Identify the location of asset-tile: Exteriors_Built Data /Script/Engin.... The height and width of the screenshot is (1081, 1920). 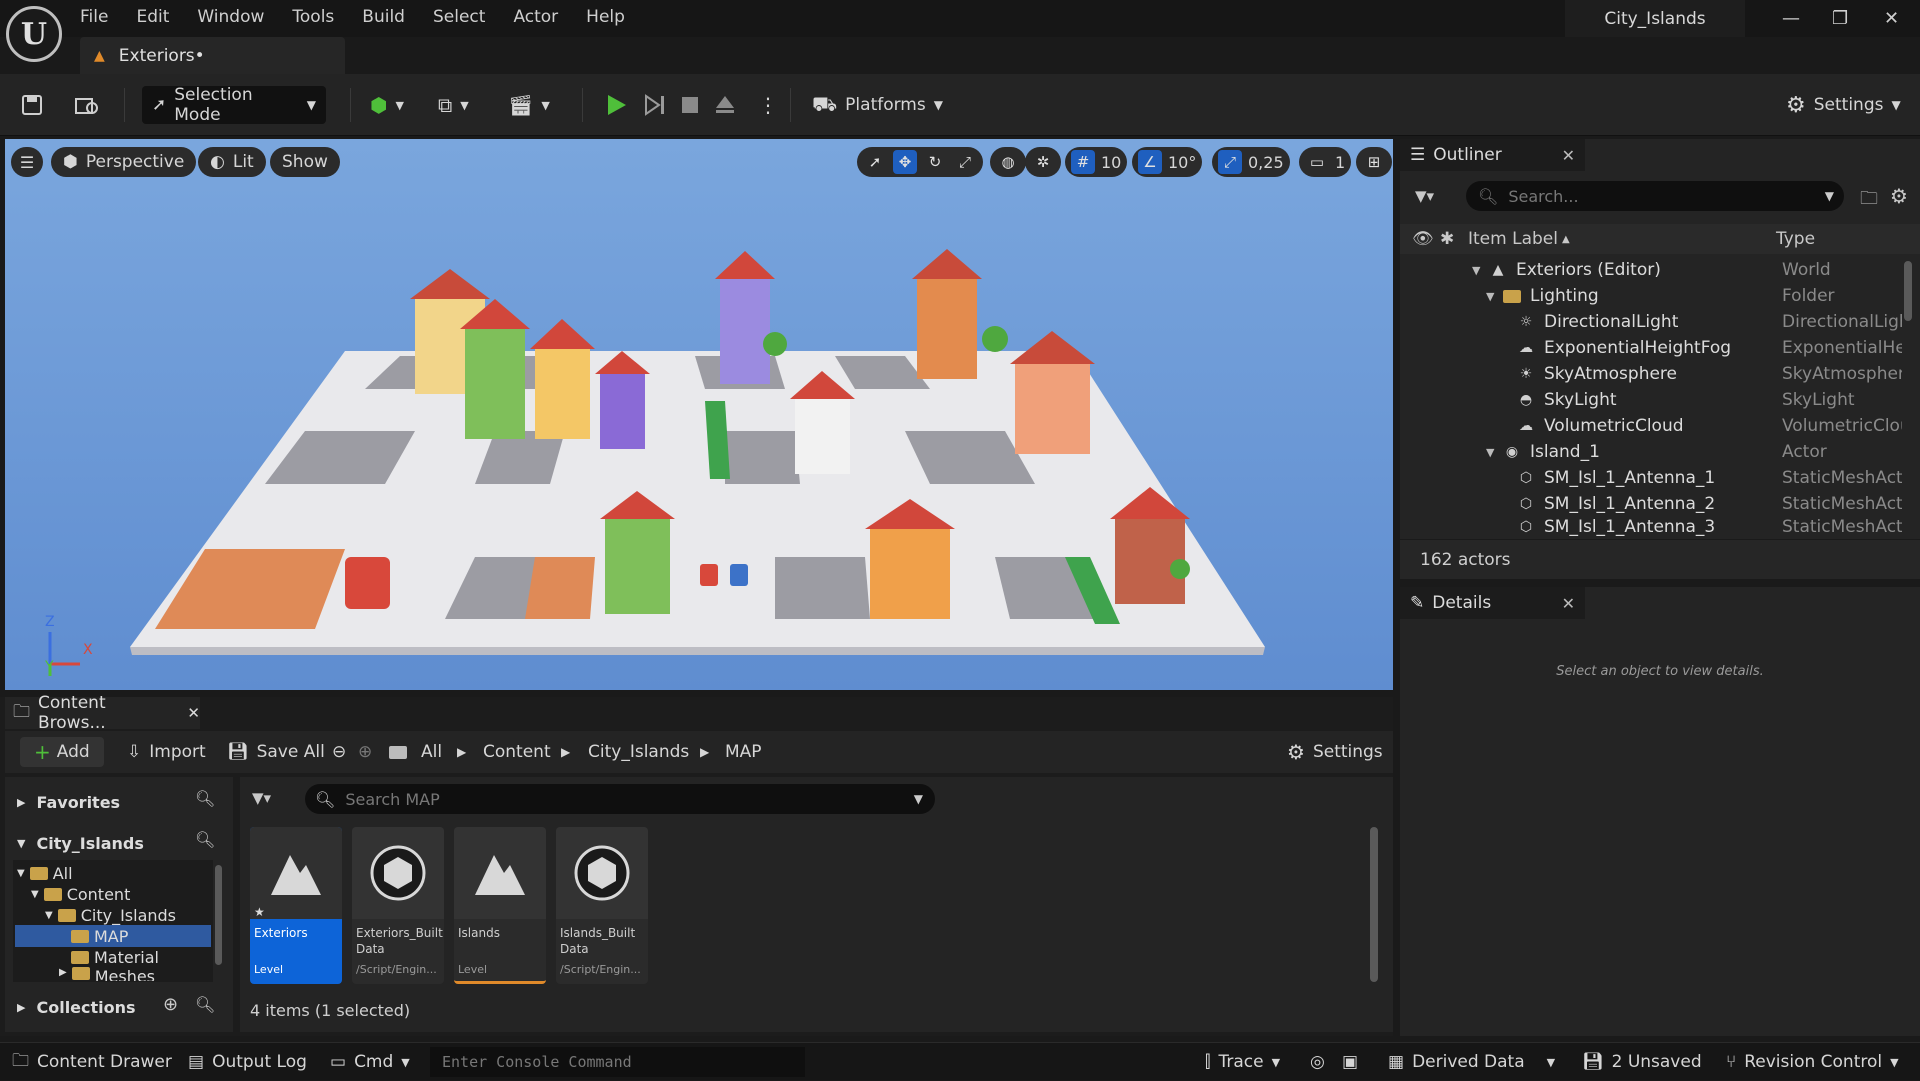
(398, 905).